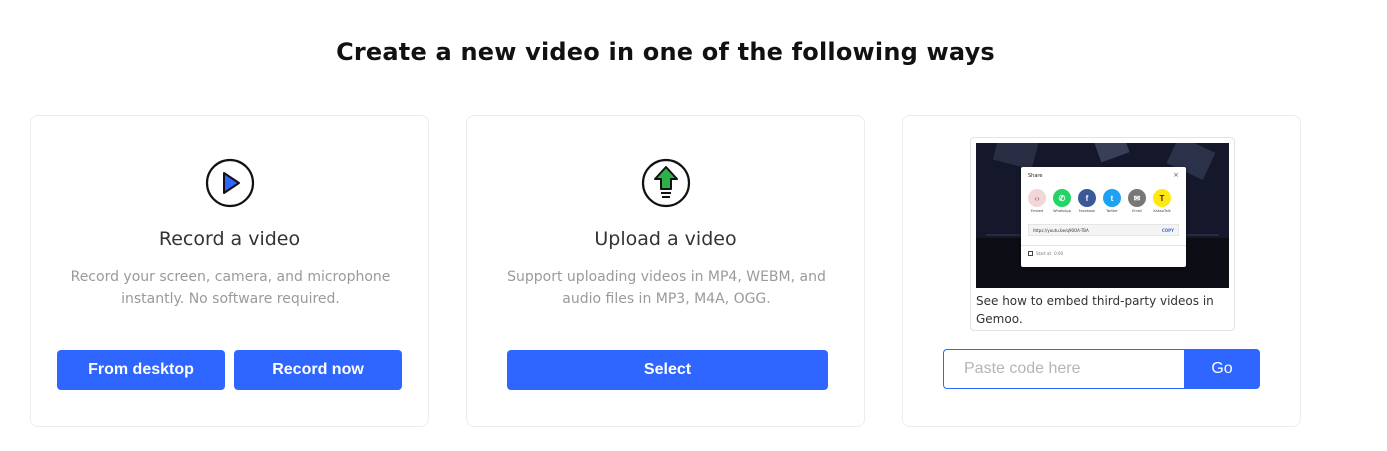 This screenshot has width=1387, height=451. I want to click on kakaotalk-icon: T, so click(1162, 198).